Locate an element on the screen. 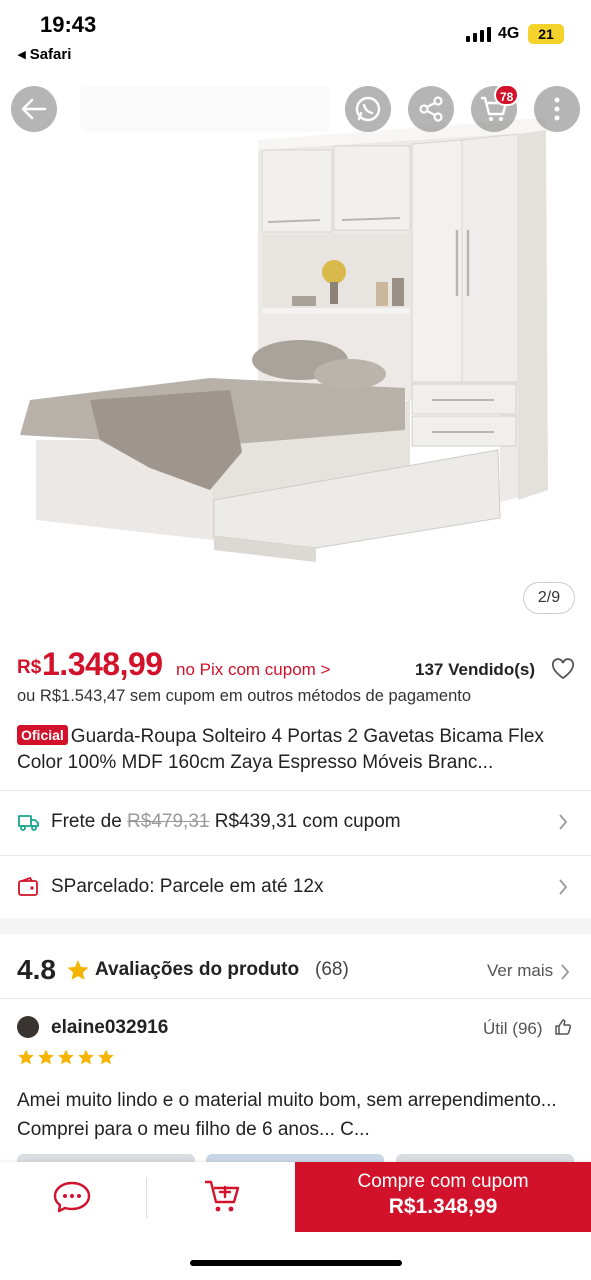 Image resolution: width=591 pixels, height=1280 pixels. sold-count: 137 Vendido(s) is located at coordinates (475, 669).